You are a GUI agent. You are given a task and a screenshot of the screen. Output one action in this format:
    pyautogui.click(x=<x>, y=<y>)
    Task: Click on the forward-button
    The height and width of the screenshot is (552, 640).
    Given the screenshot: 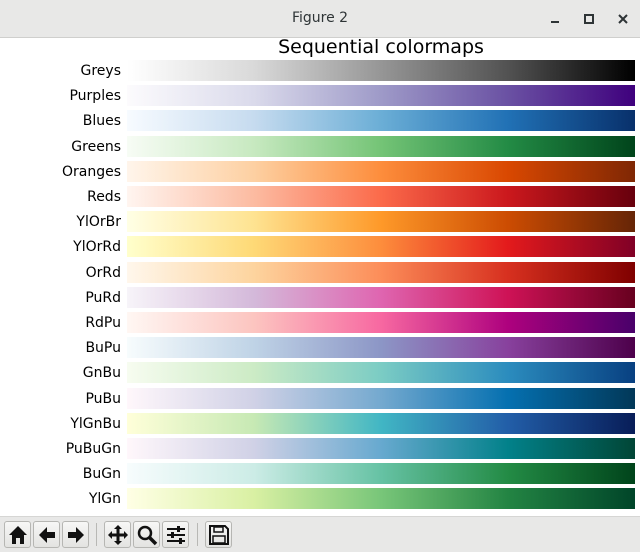 What is the action you would take?
    pyautogui.click(x=75, y=534)
    